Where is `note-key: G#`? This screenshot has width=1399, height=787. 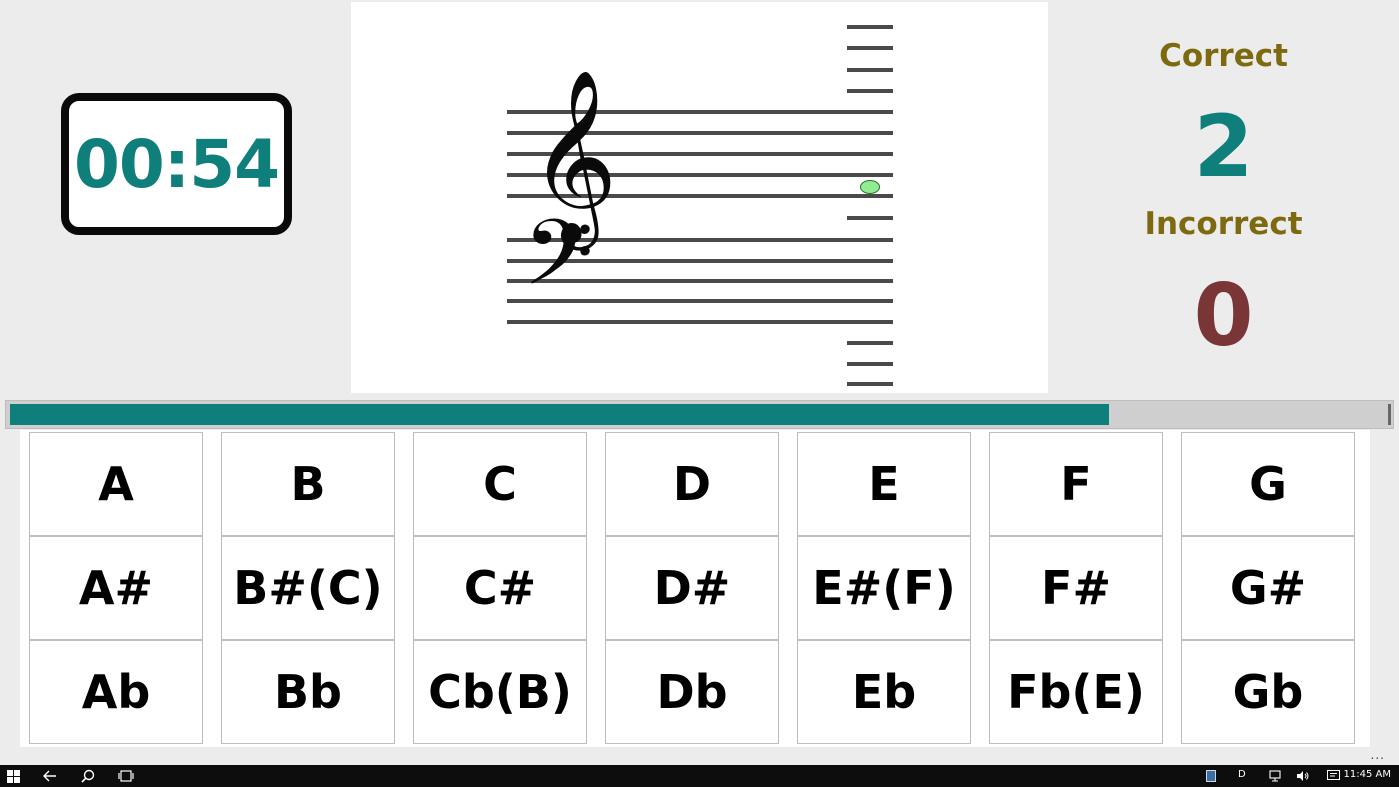 note-key: G# is located at coordinates (1268, 588).